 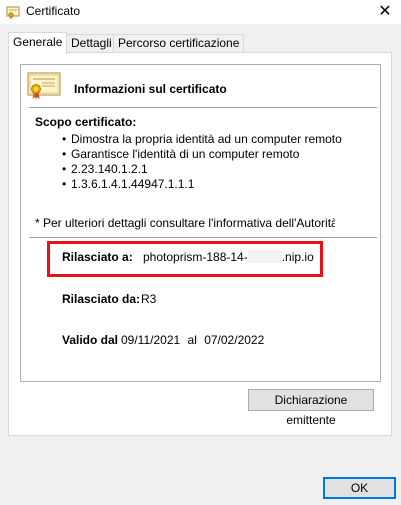 I want to click on scope-title: Scopo certificato:, so click(x=86, y=122).